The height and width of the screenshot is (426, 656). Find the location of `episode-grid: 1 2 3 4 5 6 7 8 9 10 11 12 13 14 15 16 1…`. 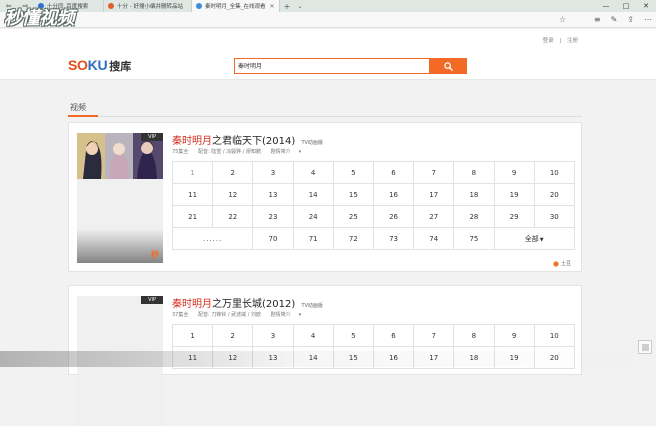

episode-grid: 1 2 3 4 5 6 7 8 9 10 11 12 13 14 15 16 1… is located at coordinates (373, 205).